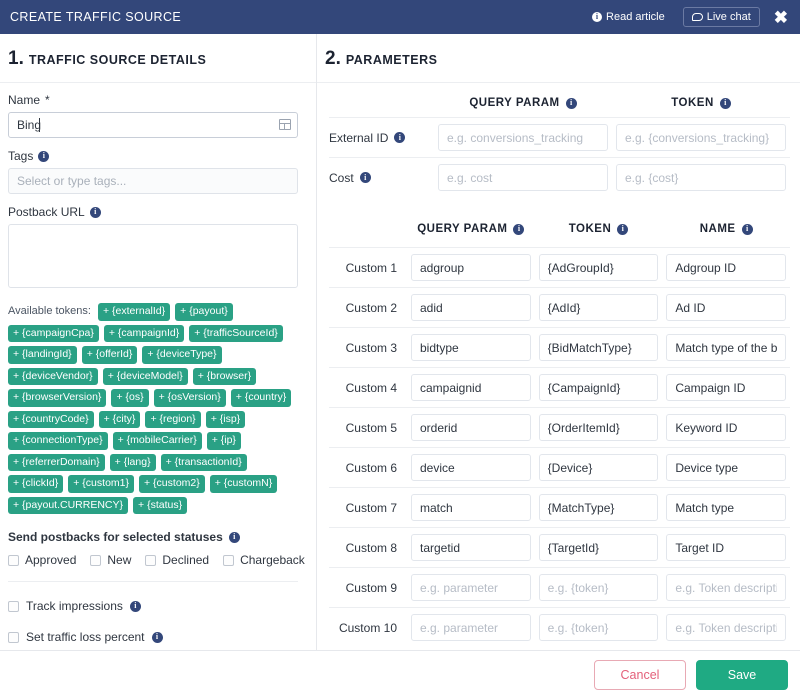 This screenshot has height=699, width=800. Describe the element at coordinates (189, 398) in the screenshot. I see `token-chip: + {osVersion}` at that location.